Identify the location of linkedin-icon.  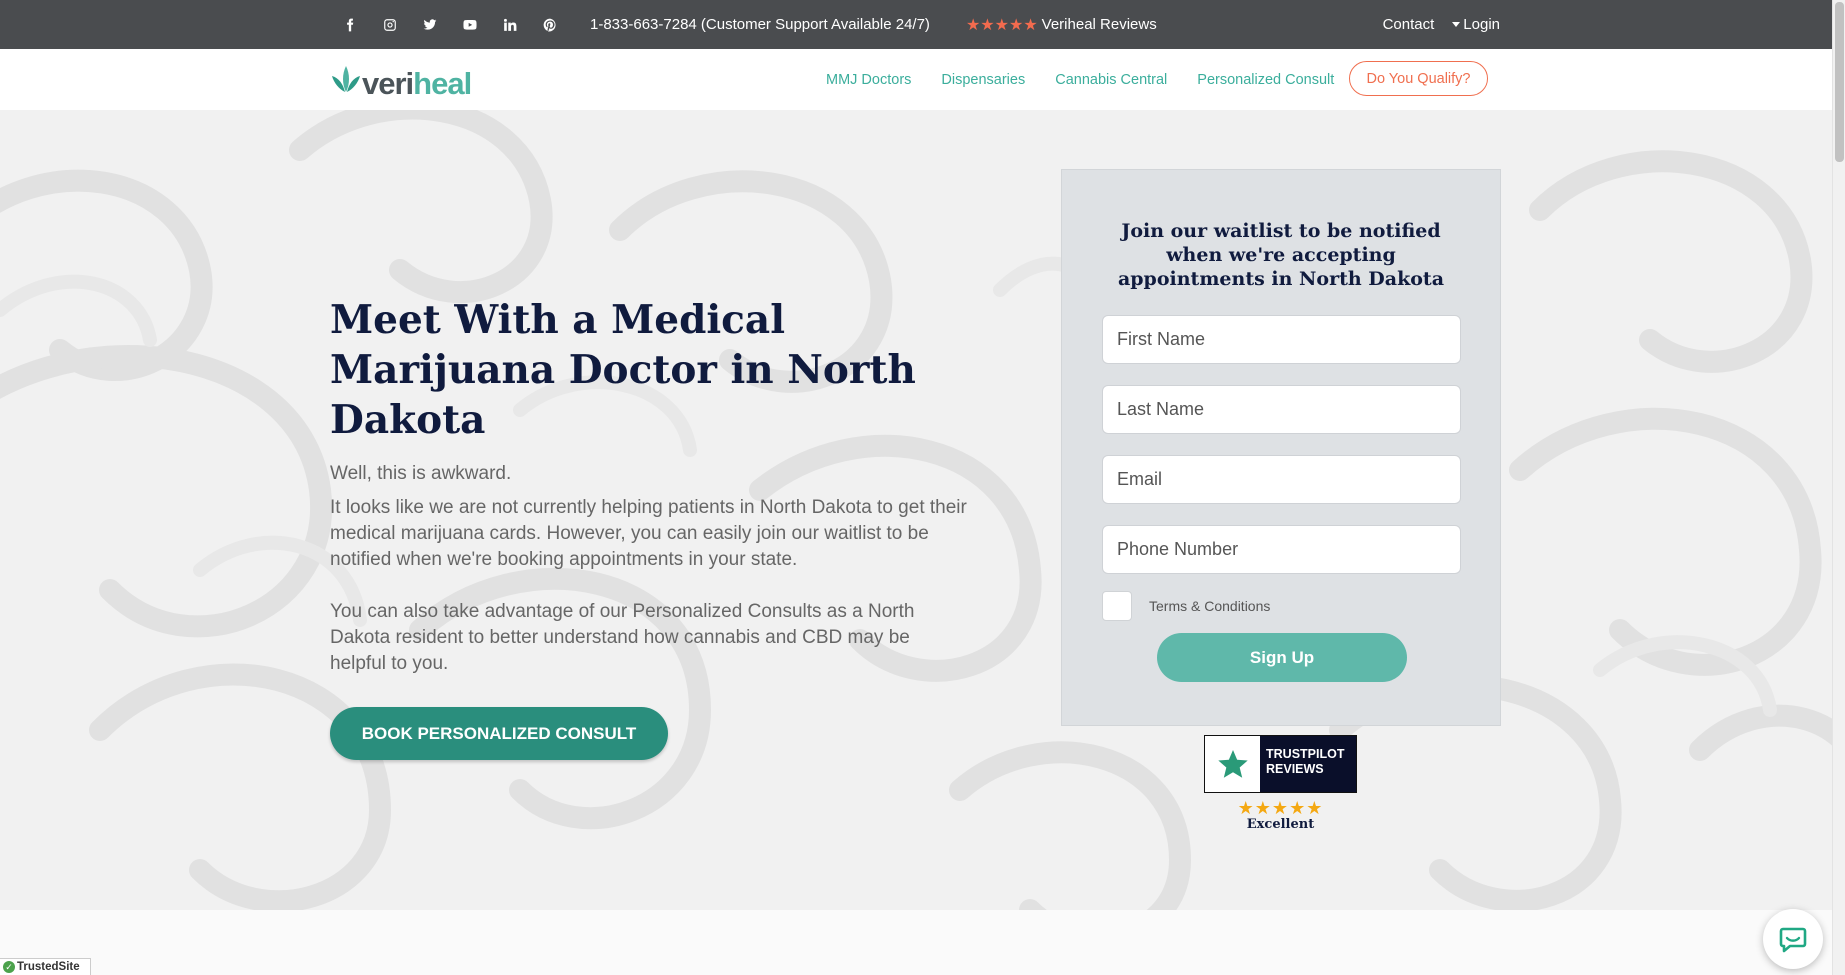
(510, 24).